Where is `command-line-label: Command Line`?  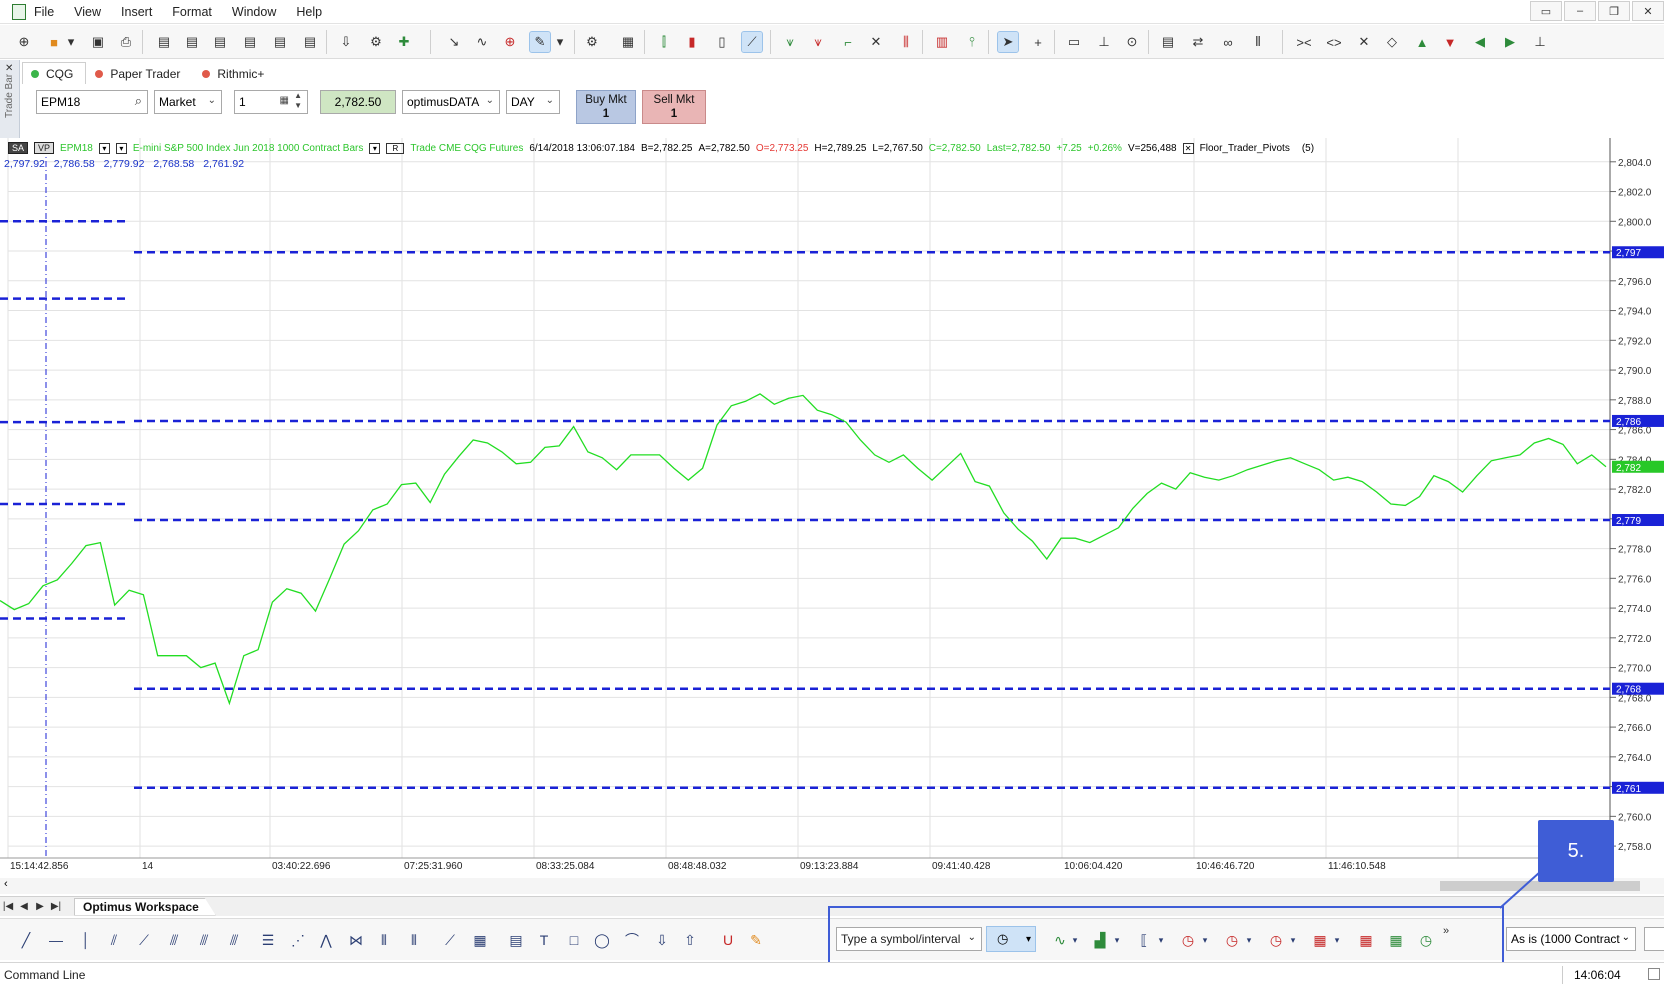 command-line-label: Command Line is located at coordinates (44, 975).